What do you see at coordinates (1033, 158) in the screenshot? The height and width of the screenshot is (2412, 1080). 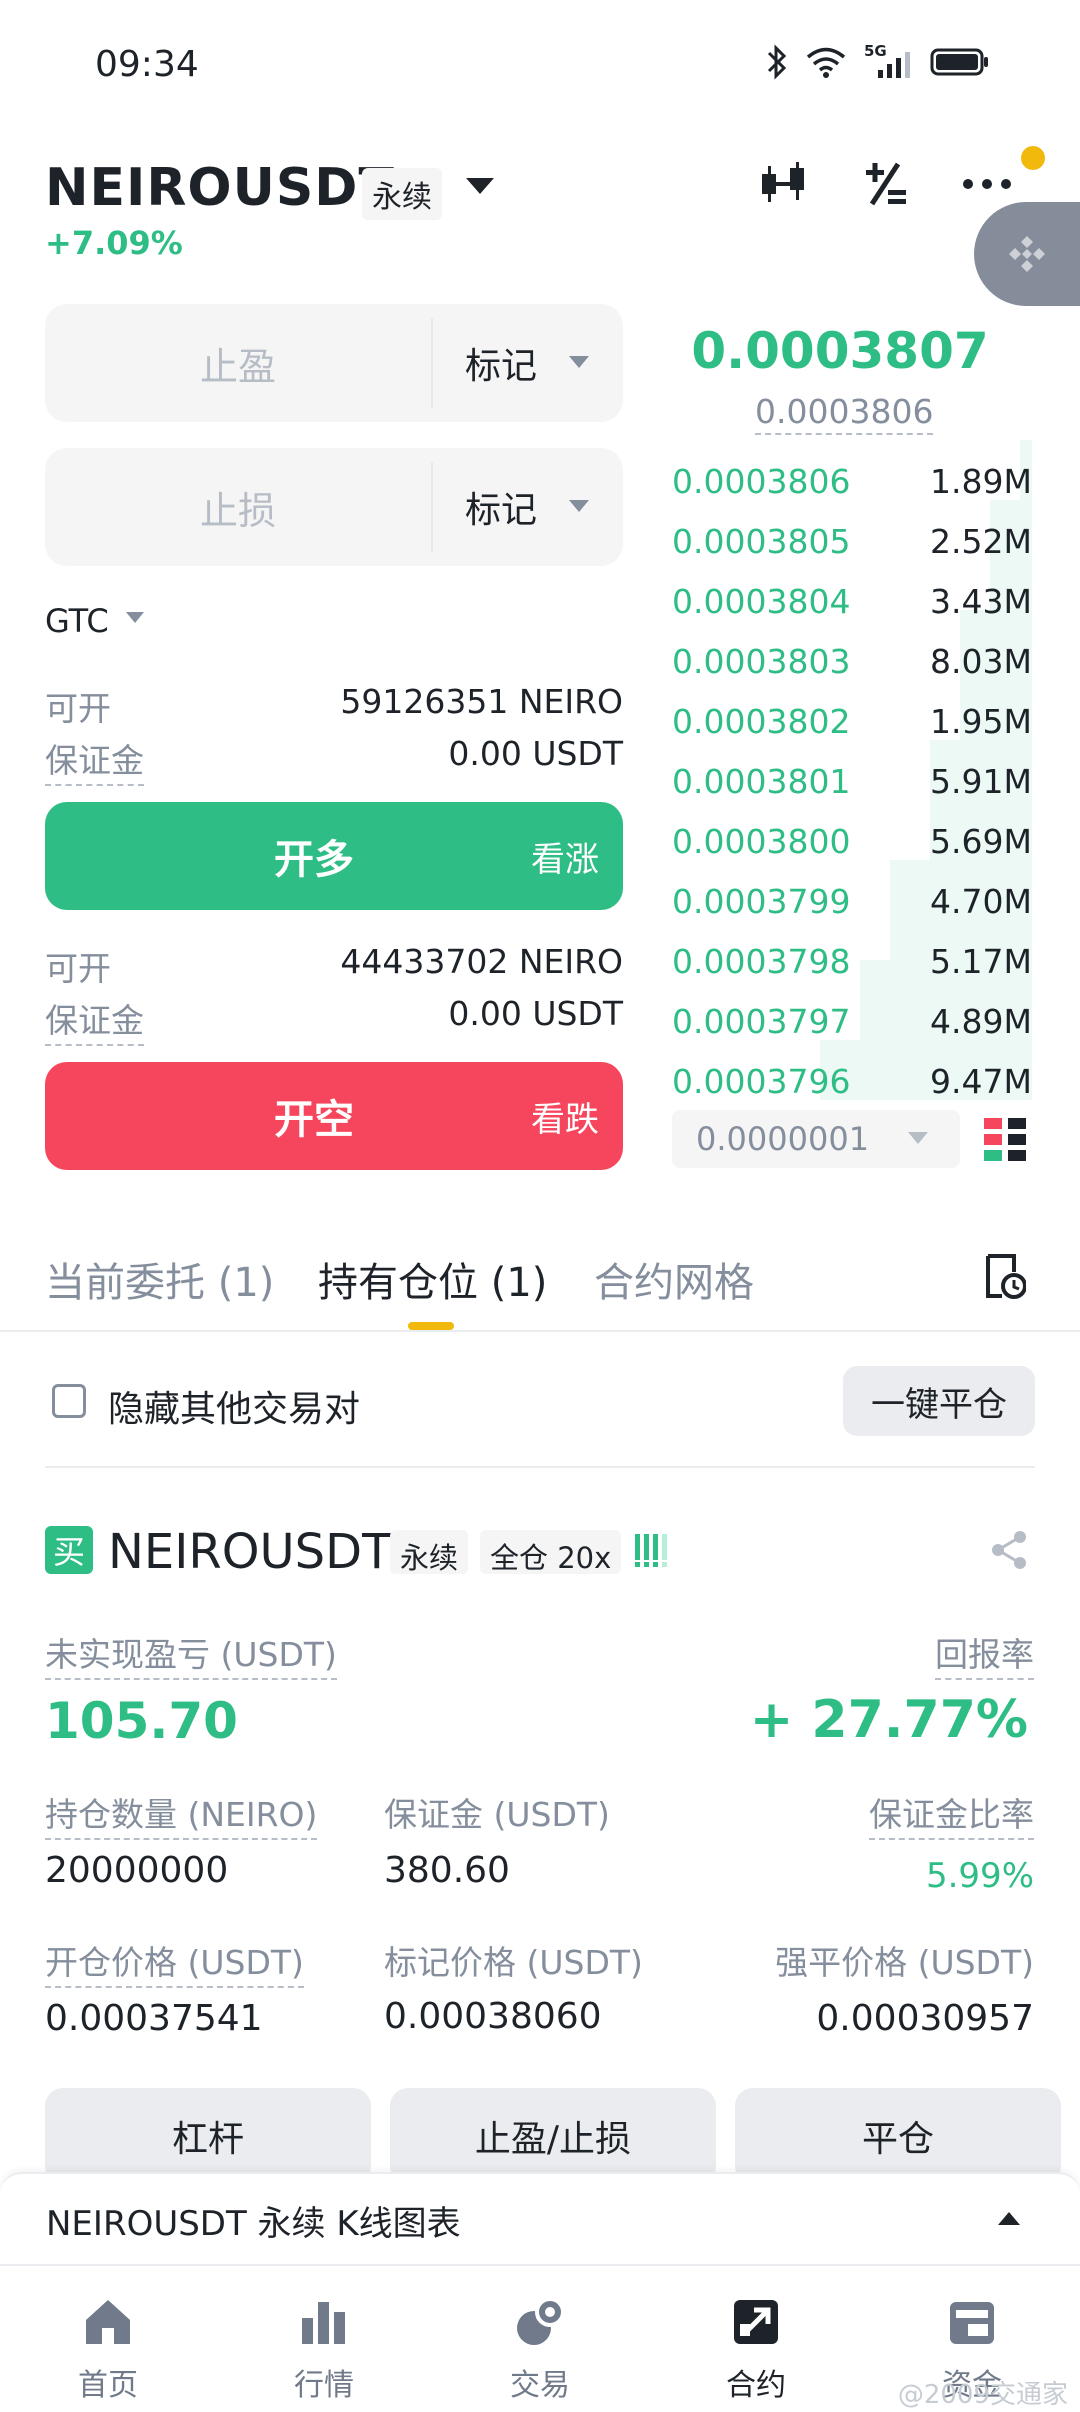 I see `notification-dot` at bounding box center [1033, 158].